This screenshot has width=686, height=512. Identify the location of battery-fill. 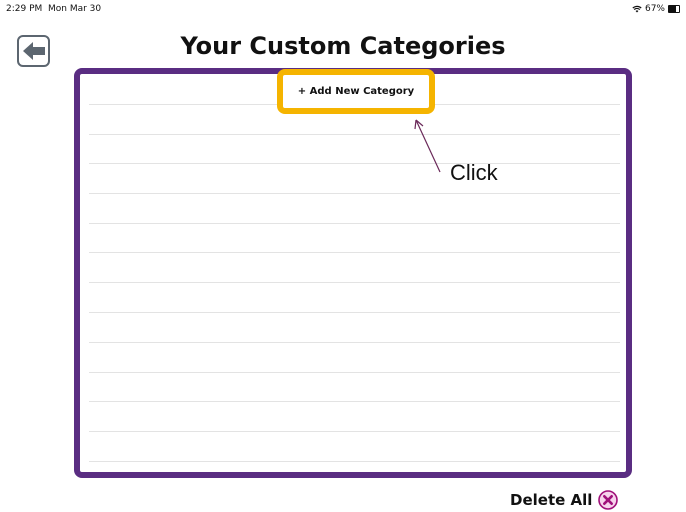
(672, 9).